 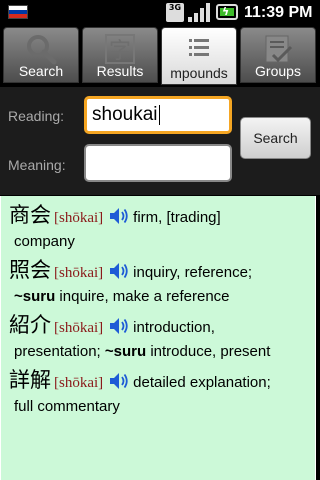 I want to click on checklist-icon, so click(x=279, y=49).